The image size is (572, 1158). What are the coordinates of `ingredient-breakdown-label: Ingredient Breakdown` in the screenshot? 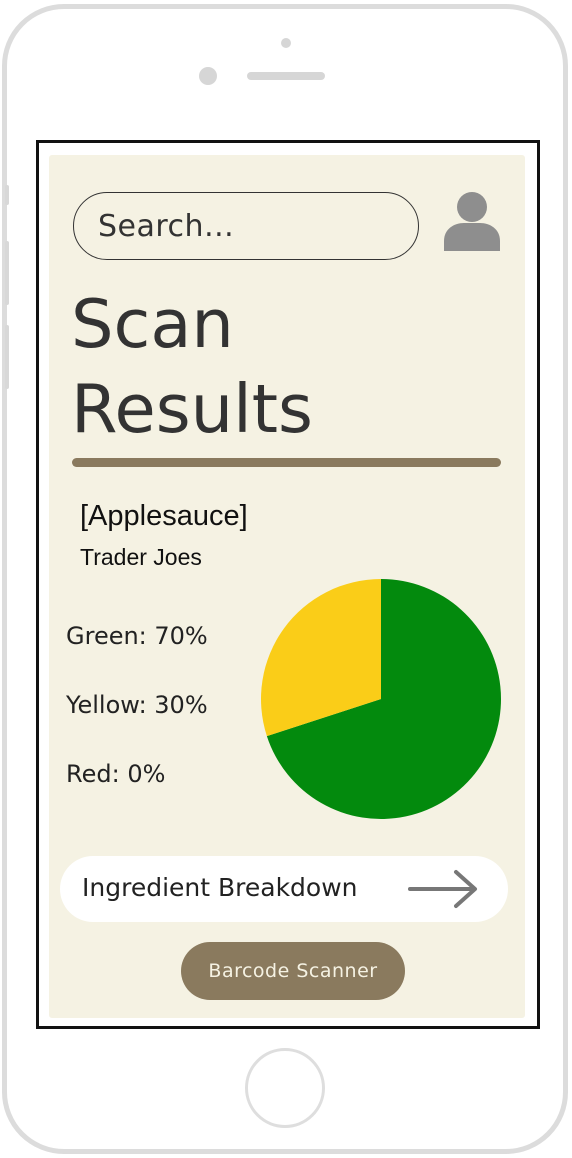 It's located at (220, 887).